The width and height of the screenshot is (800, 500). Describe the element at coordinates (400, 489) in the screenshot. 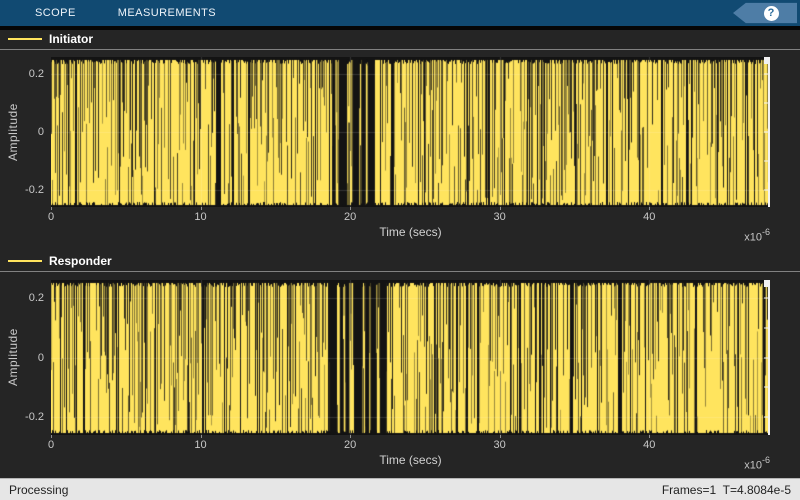

I see `status-bar: Processing Frames=1 T=4.8084e-5` at that location.